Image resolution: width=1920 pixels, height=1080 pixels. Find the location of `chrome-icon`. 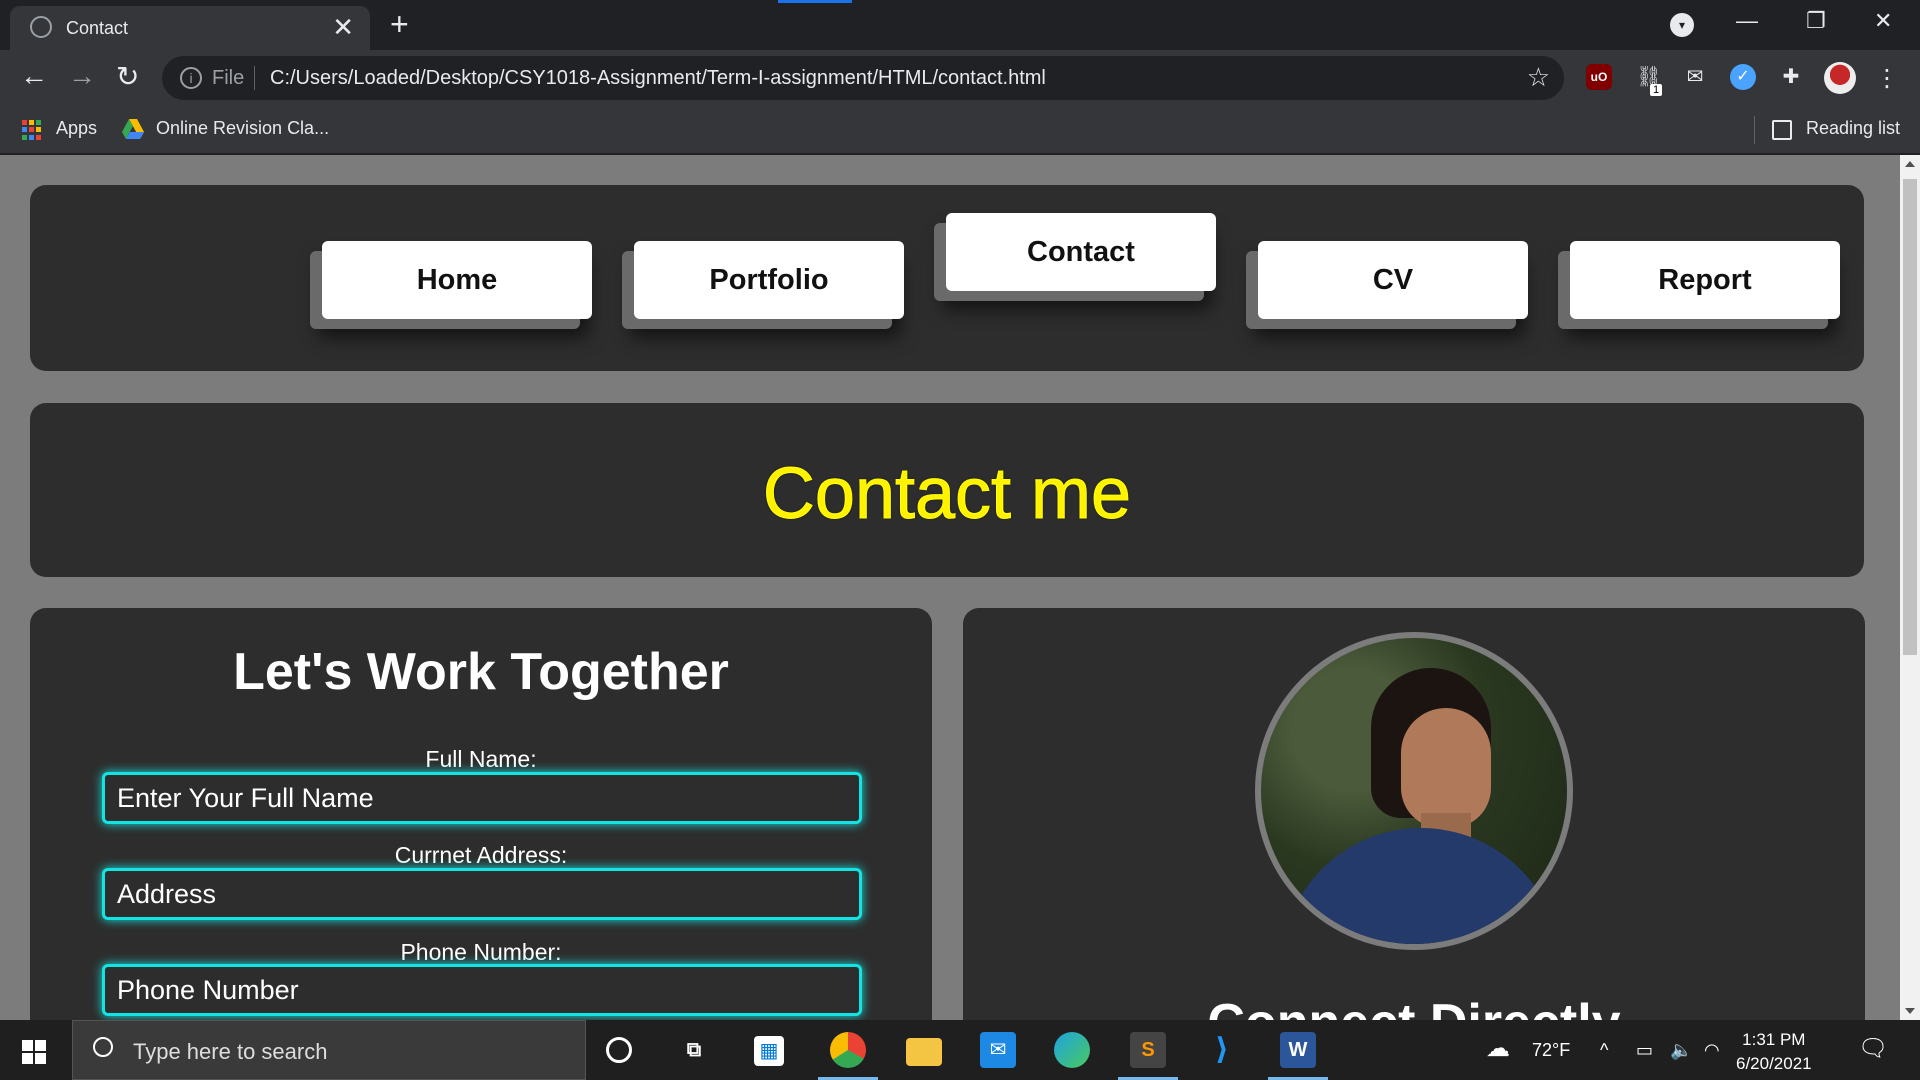

chrome-icon is located at coordinates (848, 1050).